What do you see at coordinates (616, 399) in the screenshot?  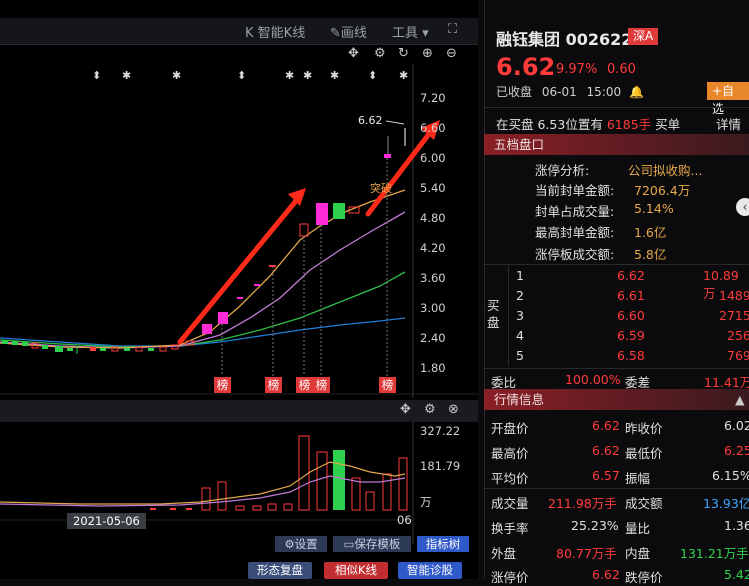 I see `quote-info-header: 行情信息 ▲` at bounding box center [616, 399].